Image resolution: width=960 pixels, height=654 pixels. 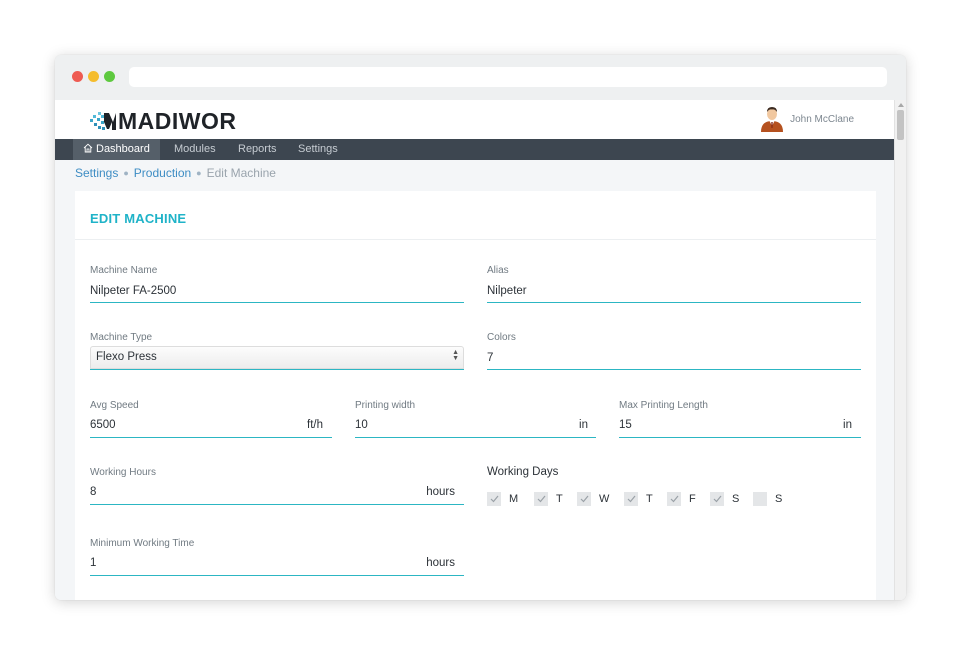 I want to click on machine-name-label: Machine Name, so click(x=124, y=270).